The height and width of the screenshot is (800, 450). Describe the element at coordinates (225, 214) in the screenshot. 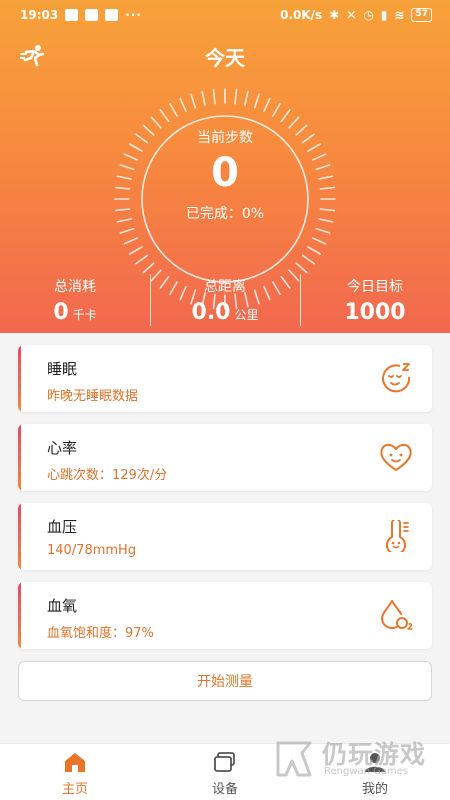

I see `steps-completion: 已完成：0%` at that location.